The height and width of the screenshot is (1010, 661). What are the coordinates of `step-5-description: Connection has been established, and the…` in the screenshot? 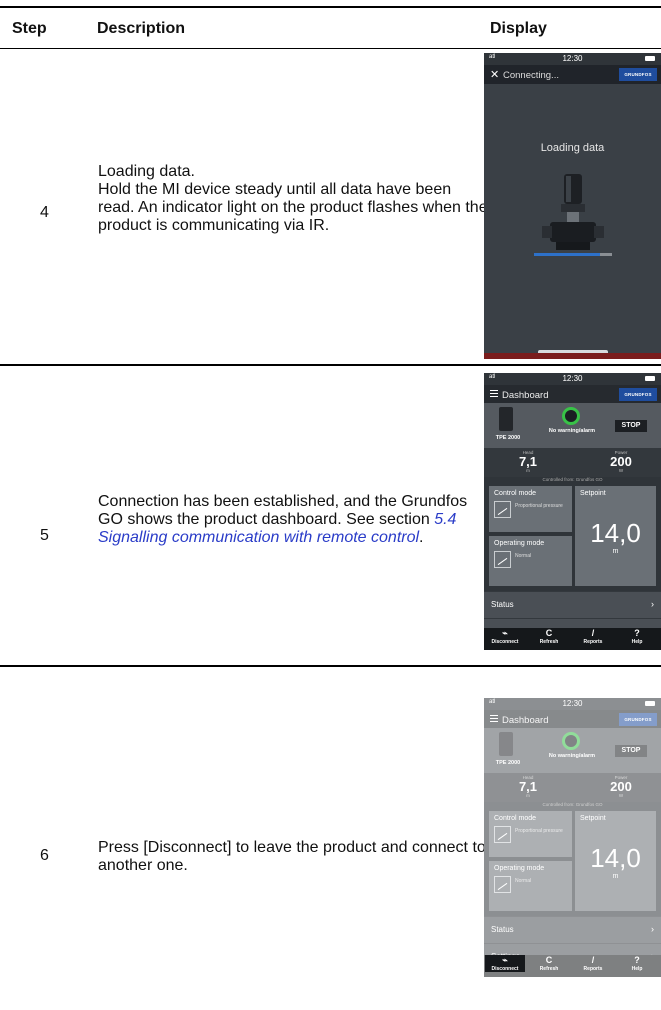 It's located at (293, 520).